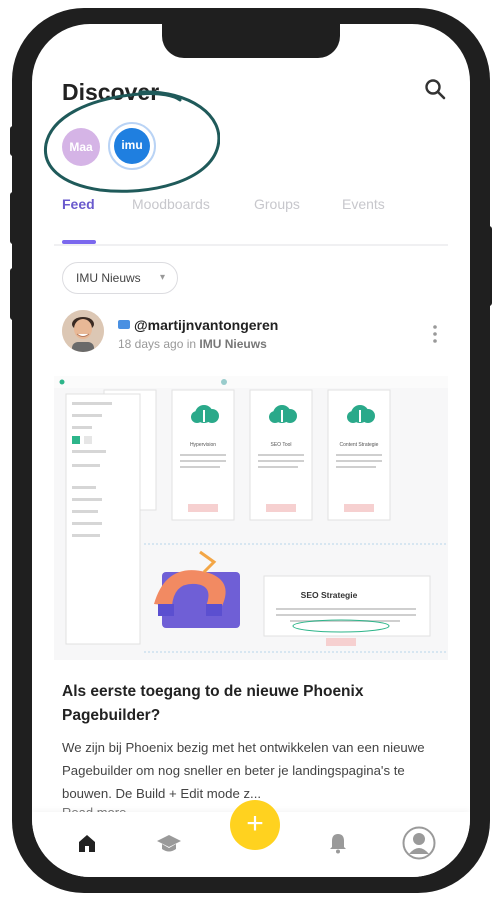  Describe the element at coordinates (124, 324) in the screenshot. I see `chat-badge-icon` at that location.